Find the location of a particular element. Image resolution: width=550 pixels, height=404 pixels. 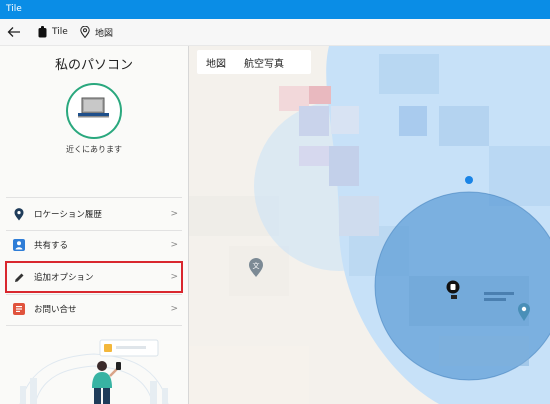

device-avatar is located at coordinates (94, 111).